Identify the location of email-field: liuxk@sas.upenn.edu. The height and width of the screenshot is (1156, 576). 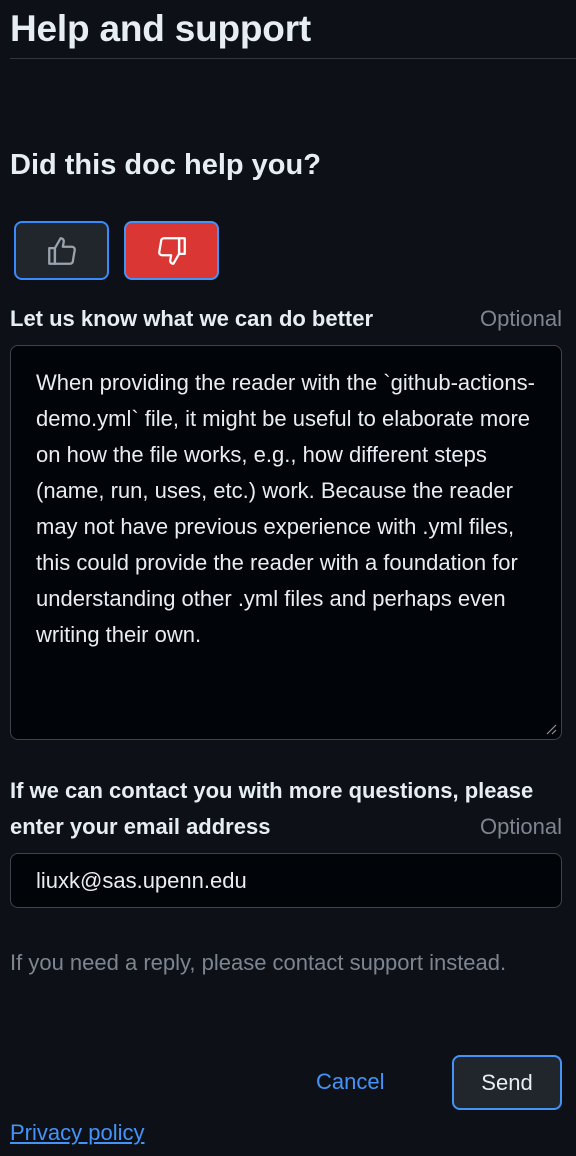
(286, 880).